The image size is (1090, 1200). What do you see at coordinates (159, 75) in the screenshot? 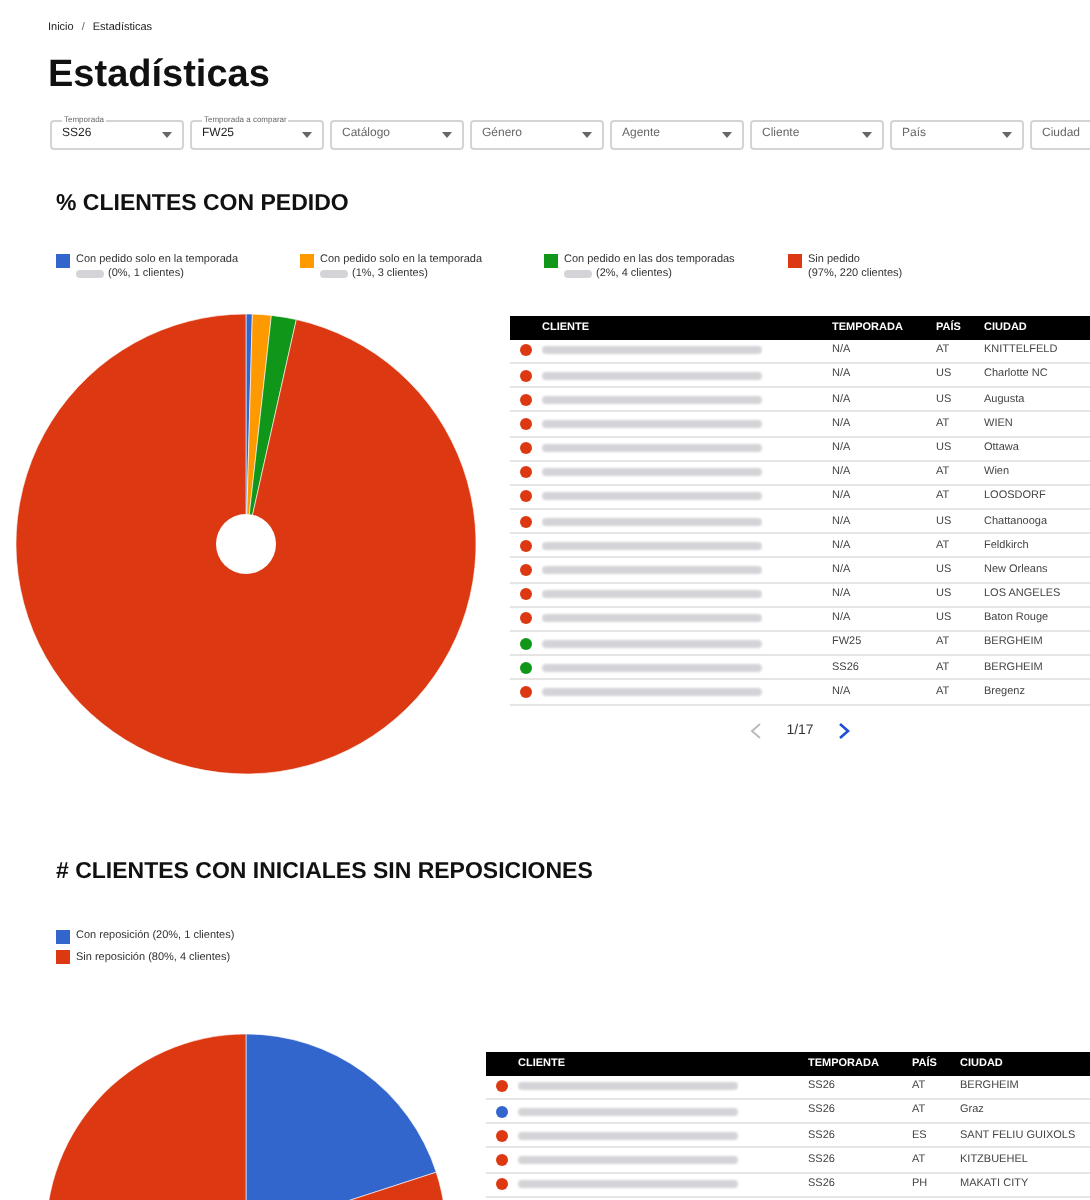
I see `page-title: Estadísticas` at bounding box center [159, 75].